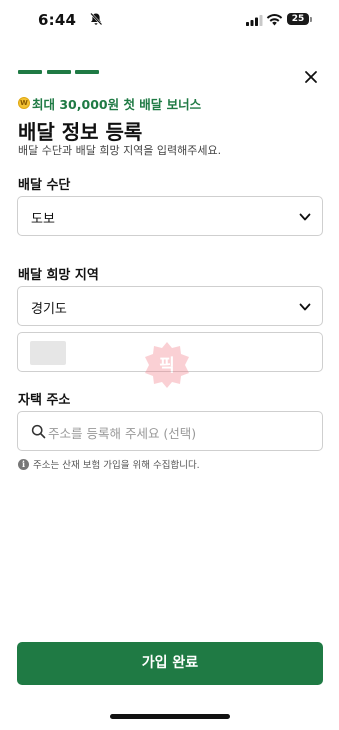 The width and height of the screenshot is (339, 730). Describe the element at coordinates (117, 104) in the screenshot. I see `bonus-text: 최대 30,000원 첫 배달 보너스` at that location.